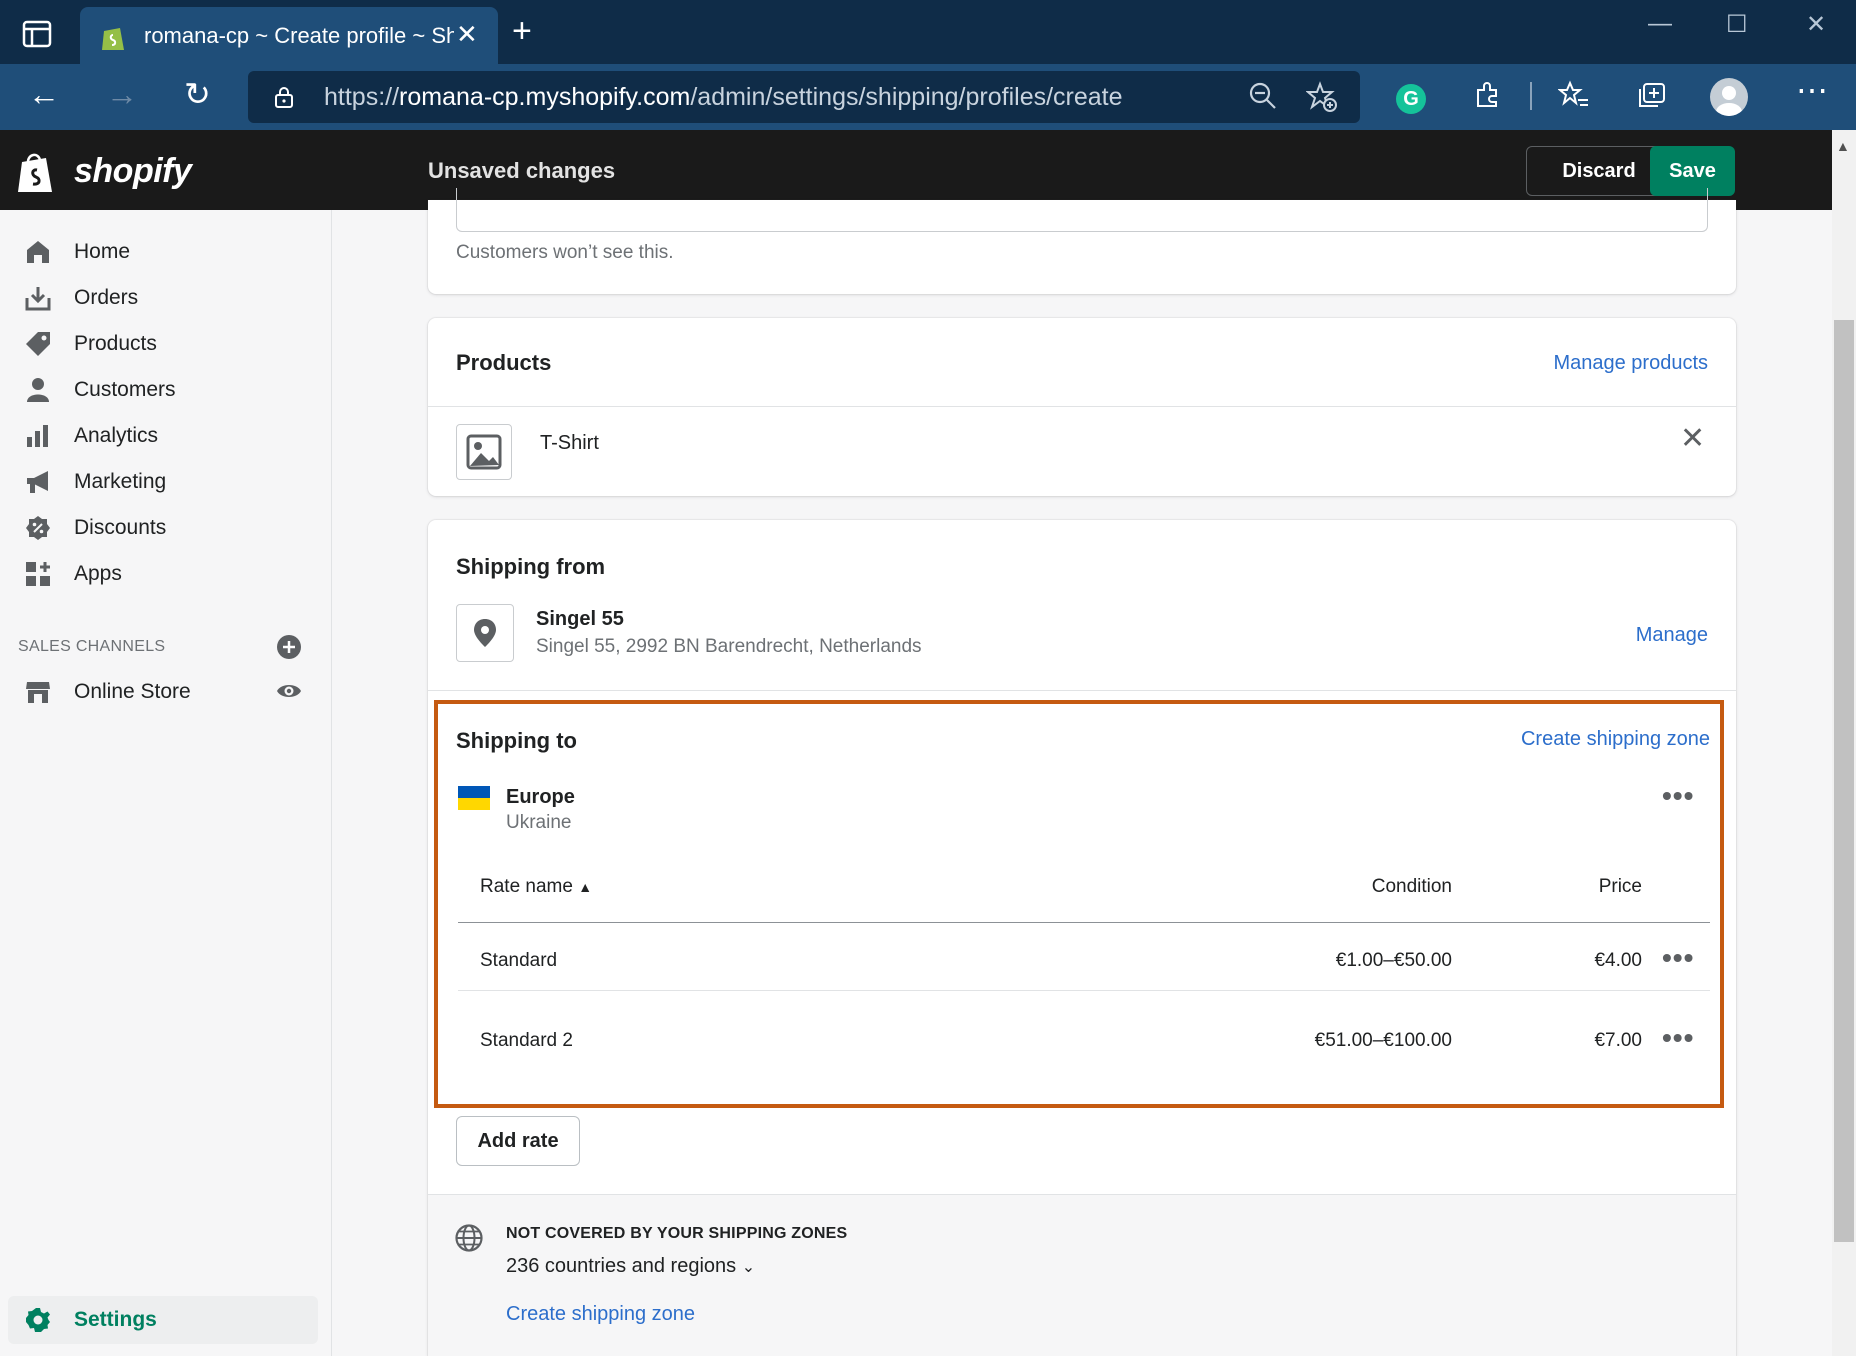 The width and height of the screenshot is (1856, 1356). Describe the element at coordinates (1082, 210) in the screenshot. I see `profile-name-input` at that location.